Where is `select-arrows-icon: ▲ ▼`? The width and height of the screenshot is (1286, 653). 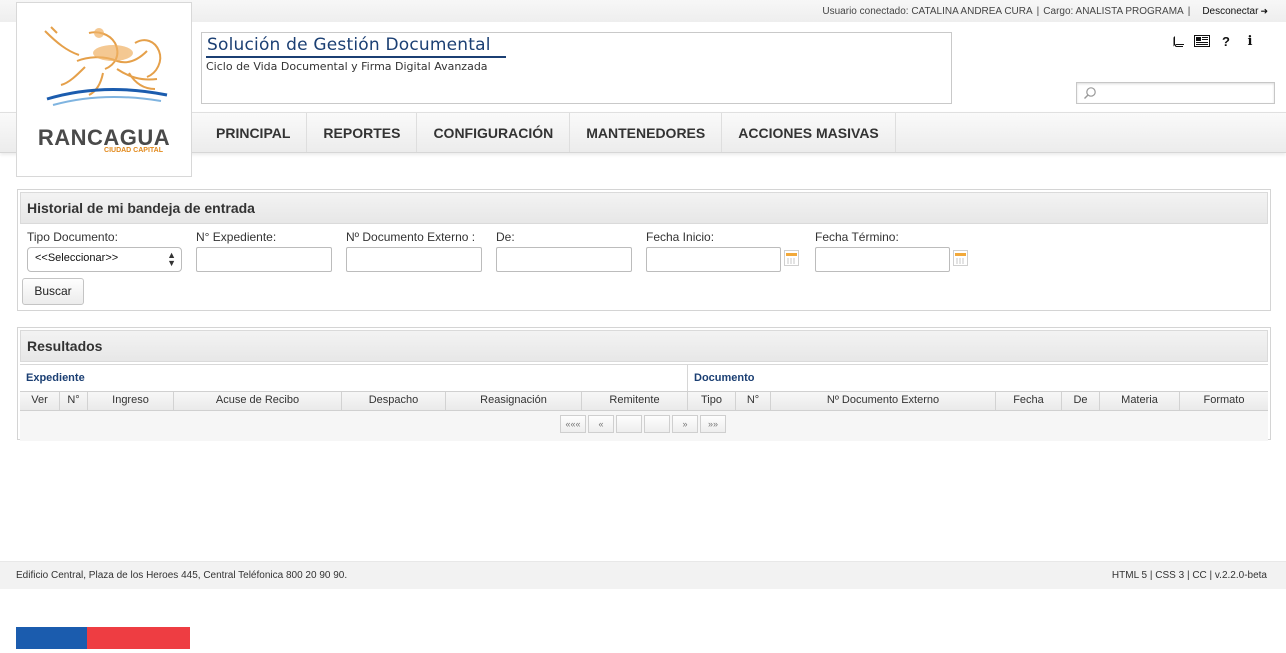
select-arrows-icon: ▲ ▼ is located at coordinates (171, 259).